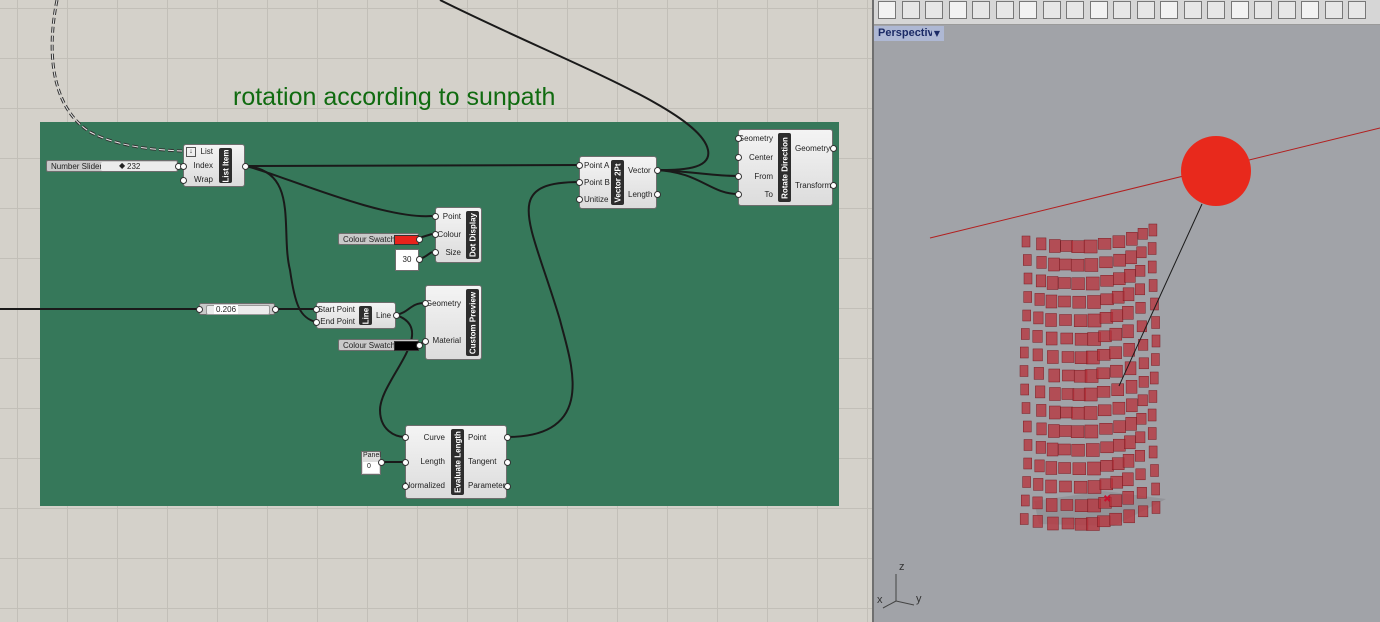 The image size is (1380, 622). Describe the element at coordinates (738, 176) in the screenshot. I see `port-rot-from-in` at that location.